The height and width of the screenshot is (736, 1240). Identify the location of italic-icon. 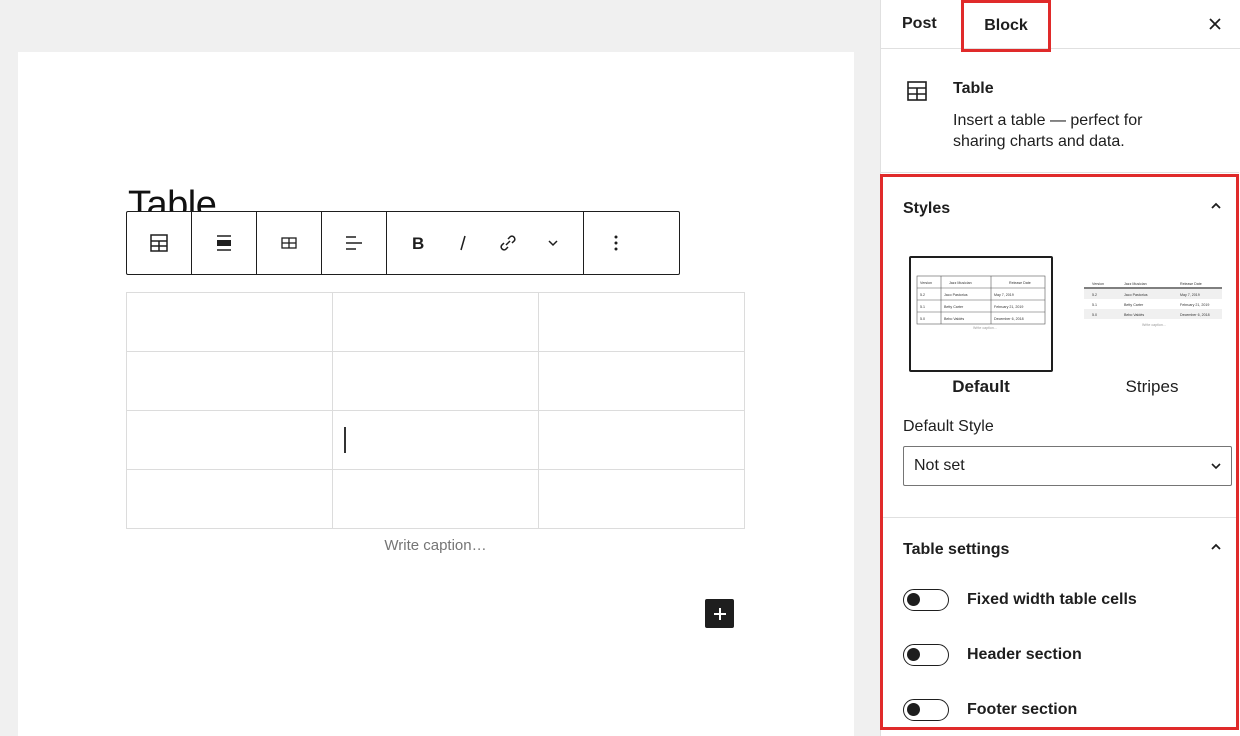
(462, 243).